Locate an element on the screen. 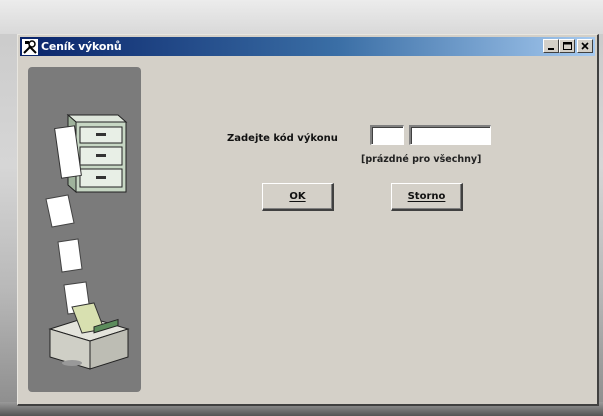 Image resolution: width=603 pixels, height=416 pixels. maximize-icon is located at coordinates (567, 46).